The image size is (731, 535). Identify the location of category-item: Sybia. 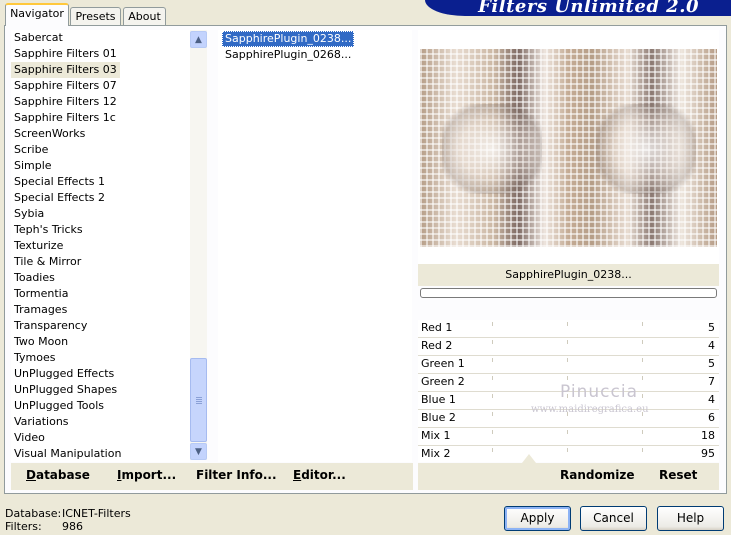
(100, 214).